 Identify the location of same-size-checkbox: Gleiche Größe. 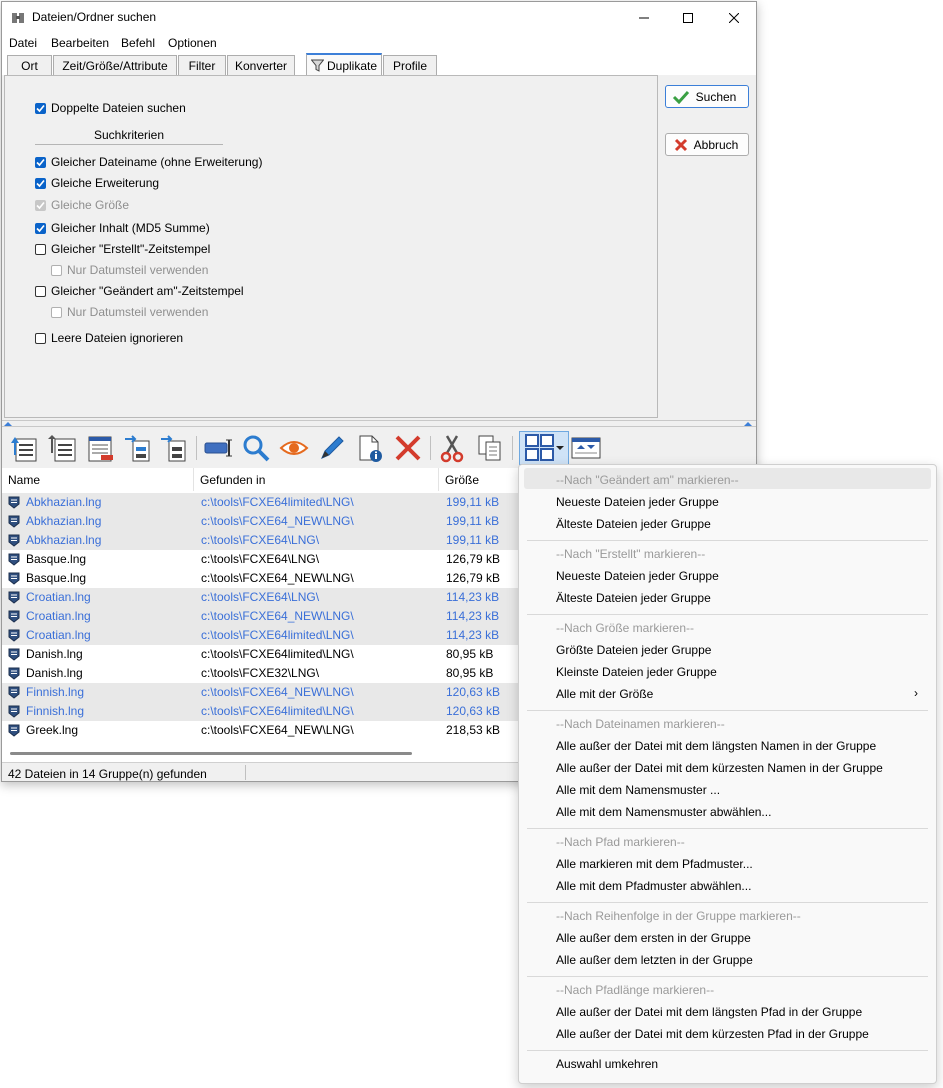
(82, 205).